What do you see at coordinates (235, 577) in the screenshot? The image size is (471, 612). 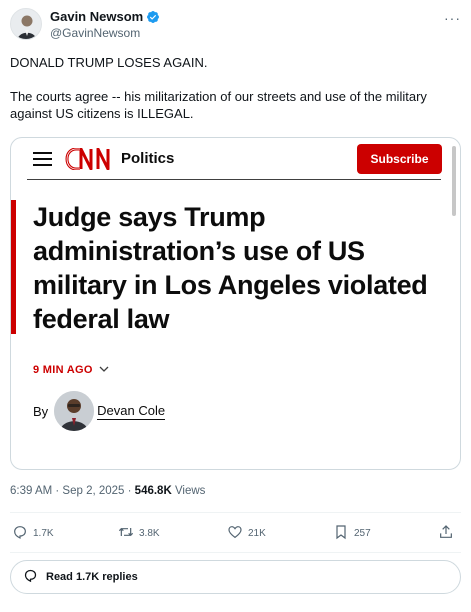 I see `read-replies-button: Read 1.7K replies` at bounding box center [235, 577].